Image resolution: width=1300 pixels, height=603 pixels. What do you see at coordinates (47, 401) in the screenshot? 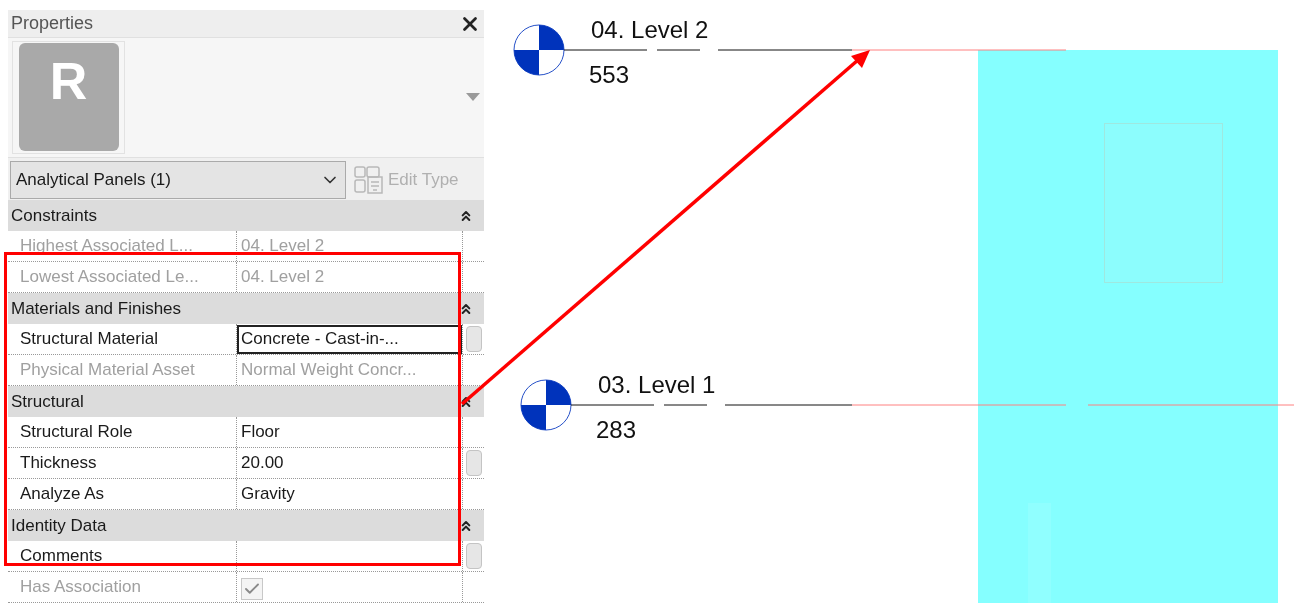
I see `section-title: Structural` at bounding box center [47, 401].